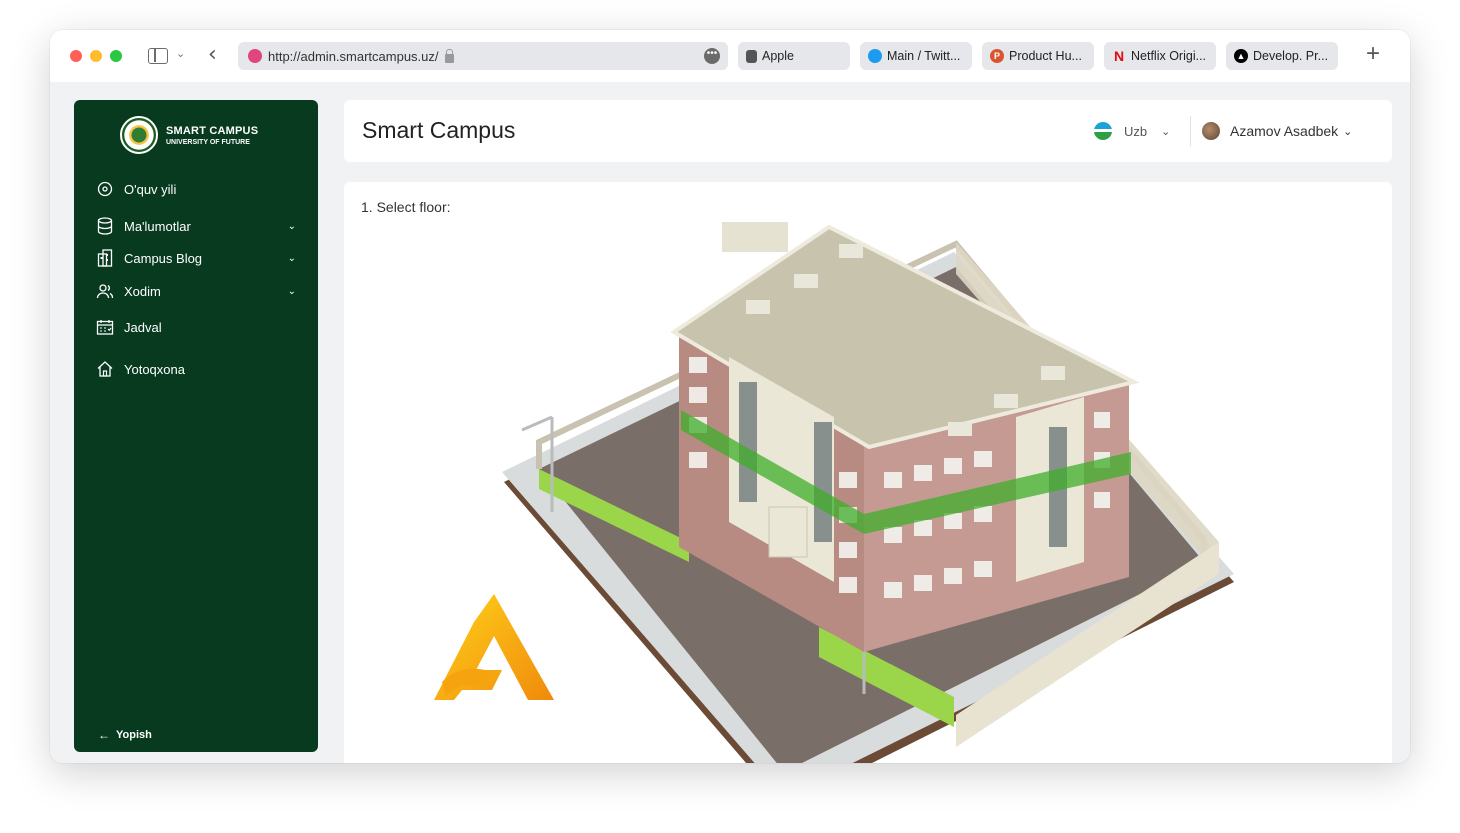  Describe the element at coordinates (158, 56) in the screenshot. I see `sidebar-toggle-icon` at that location.